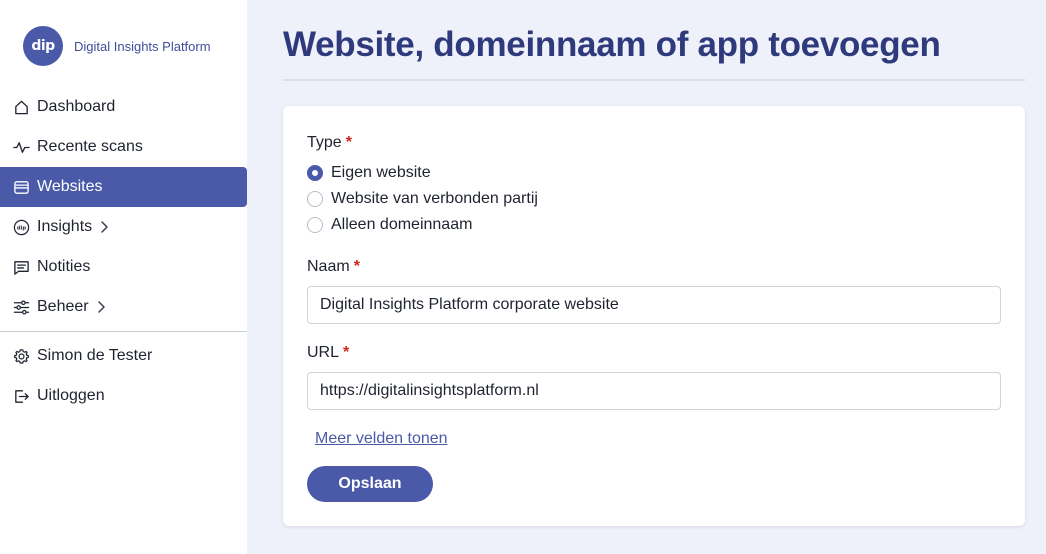 This screenshot has width=1046, height=554. What do you see at coordinates (43, 46) in the screenshot?
I see `brand-logo: dip` at bounding box center [43, 46].